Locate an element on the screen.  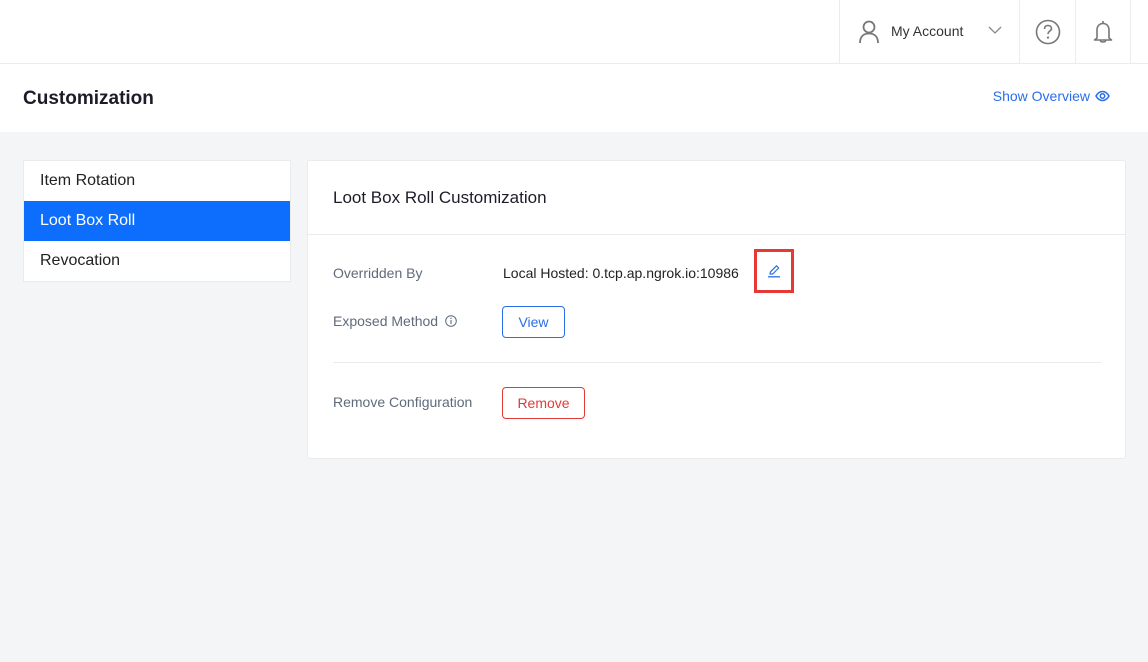
user-icon is located at coordinates (869, 32).